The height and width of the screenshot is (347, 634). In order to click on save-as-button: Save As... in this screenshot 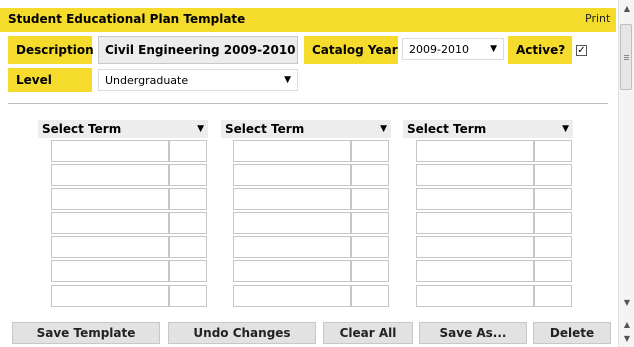, I will do `click(473, 333)`.